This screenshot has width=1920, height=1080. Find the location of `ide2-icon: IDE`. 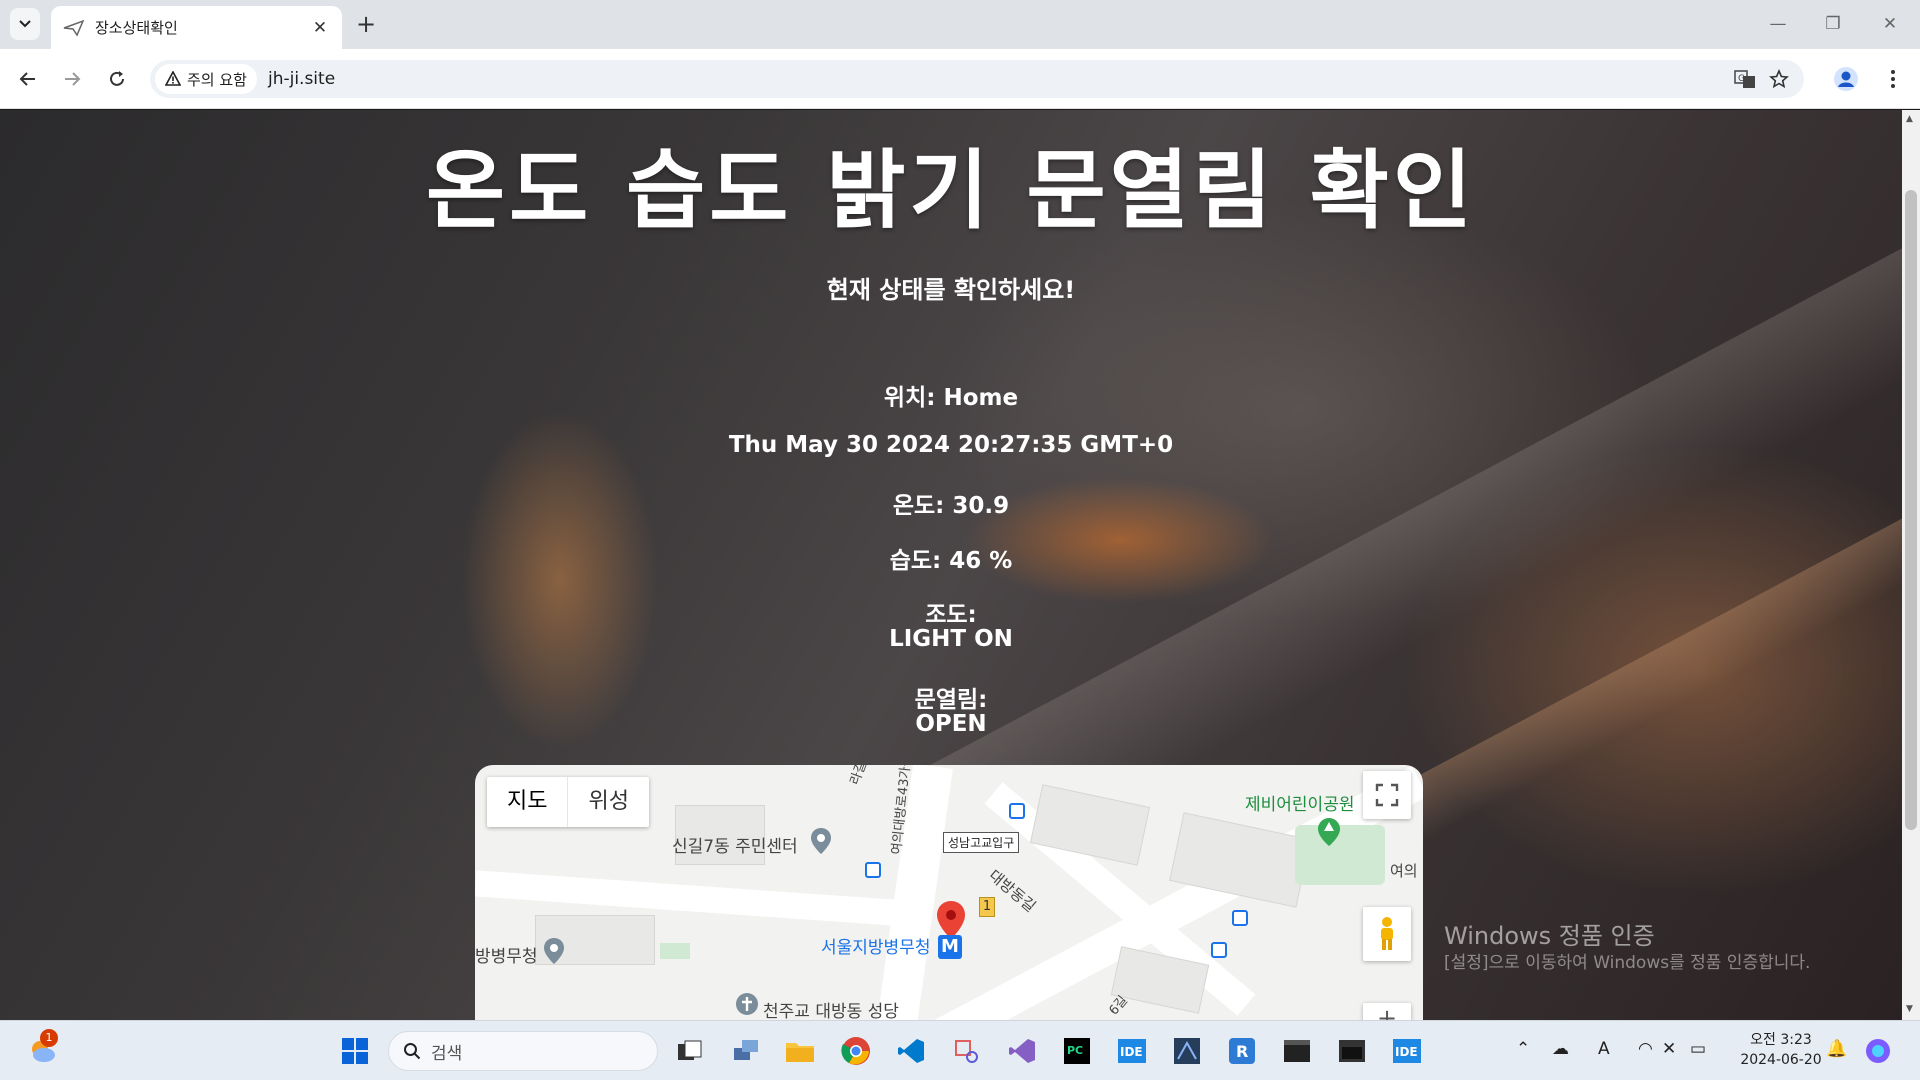

ide2-icon: IDE is located at coordinates (1407, 1051).